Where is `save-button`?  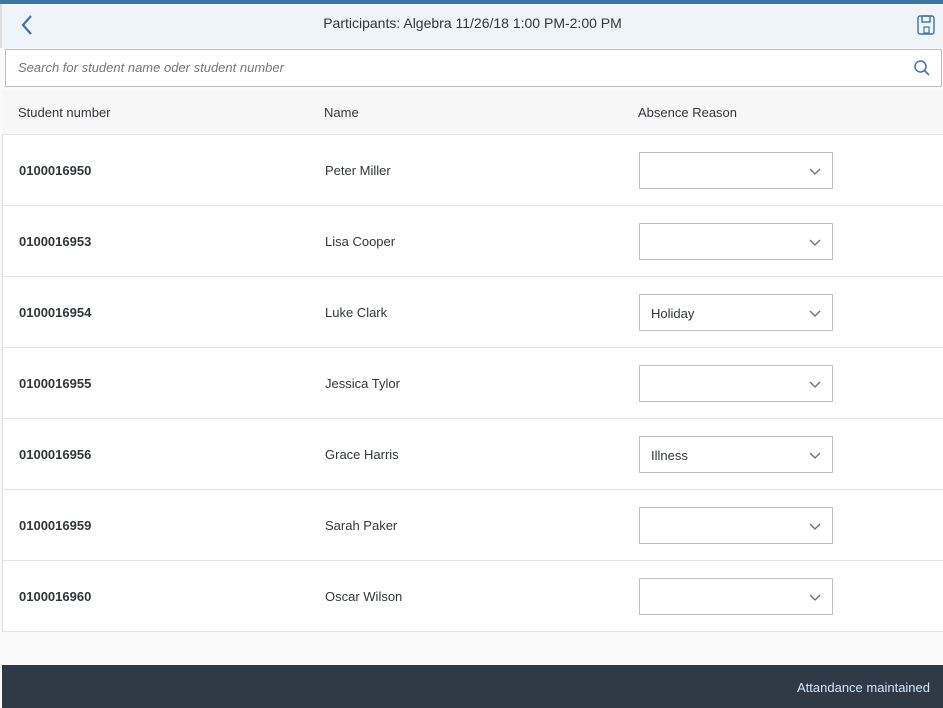
save-button is located at coordinates (926, 25).